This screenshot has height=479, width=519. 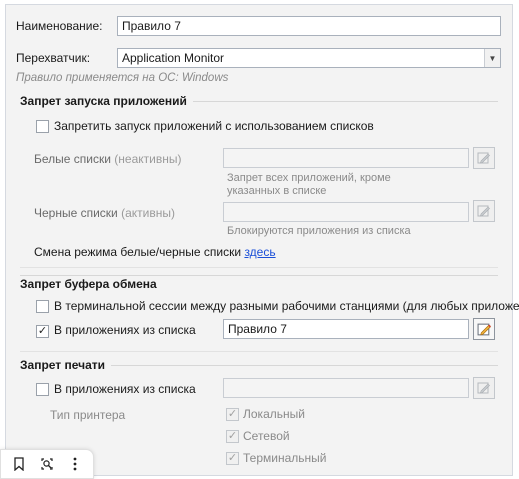 What do you see at coordinates (148, 213) in the screenshot?
I see `blacklist-state: (активны)` at bounding box center [148, 213].